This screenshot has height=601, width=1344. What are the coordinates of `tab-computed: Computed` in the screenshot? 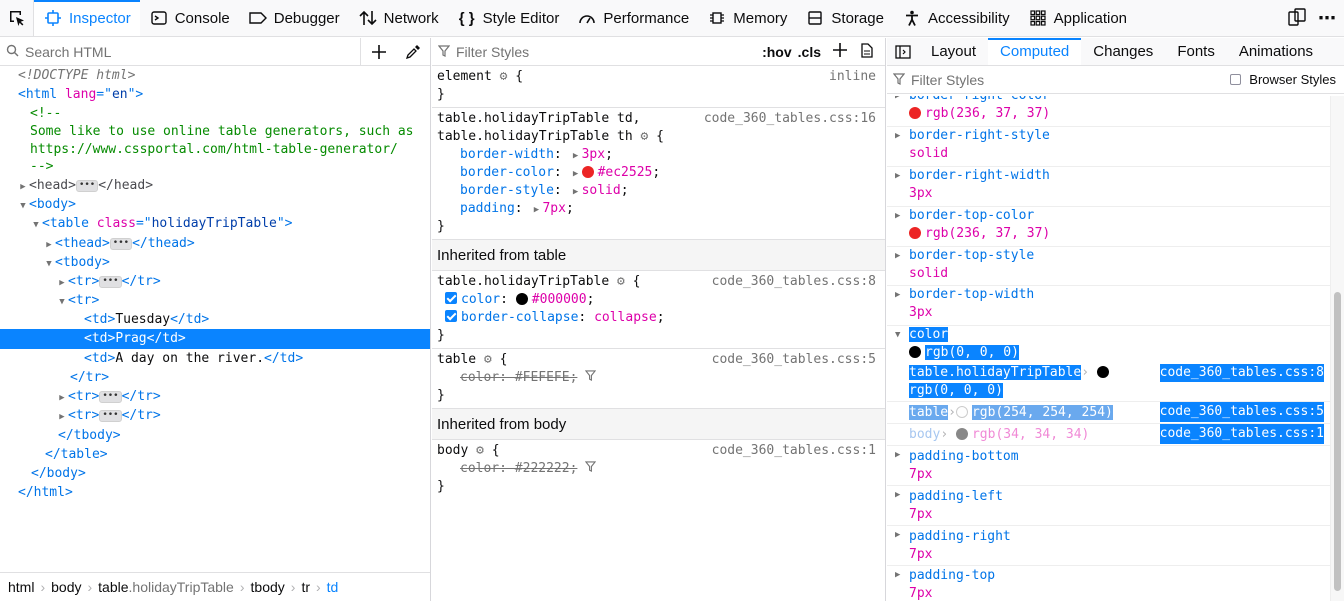 It's located at (1035, 51).